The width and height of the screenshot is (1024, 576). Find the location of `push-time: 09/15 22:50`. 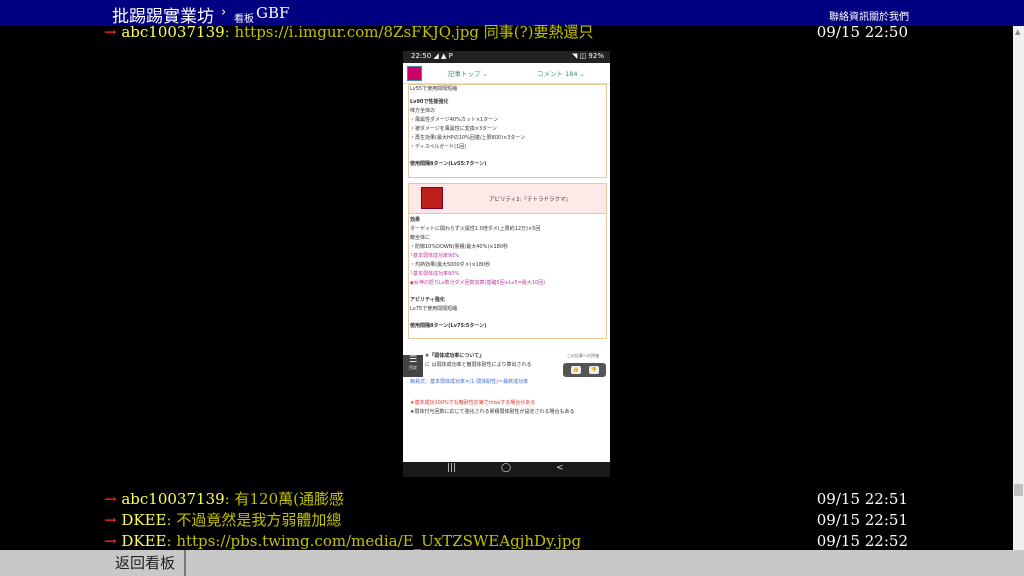

push-time: 09/15 22:50 is located at coordinates (862, 32).